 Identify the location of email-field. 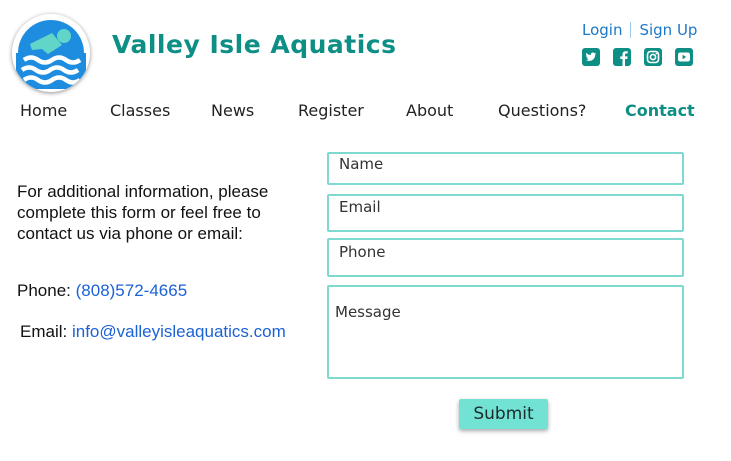
(505, 213).